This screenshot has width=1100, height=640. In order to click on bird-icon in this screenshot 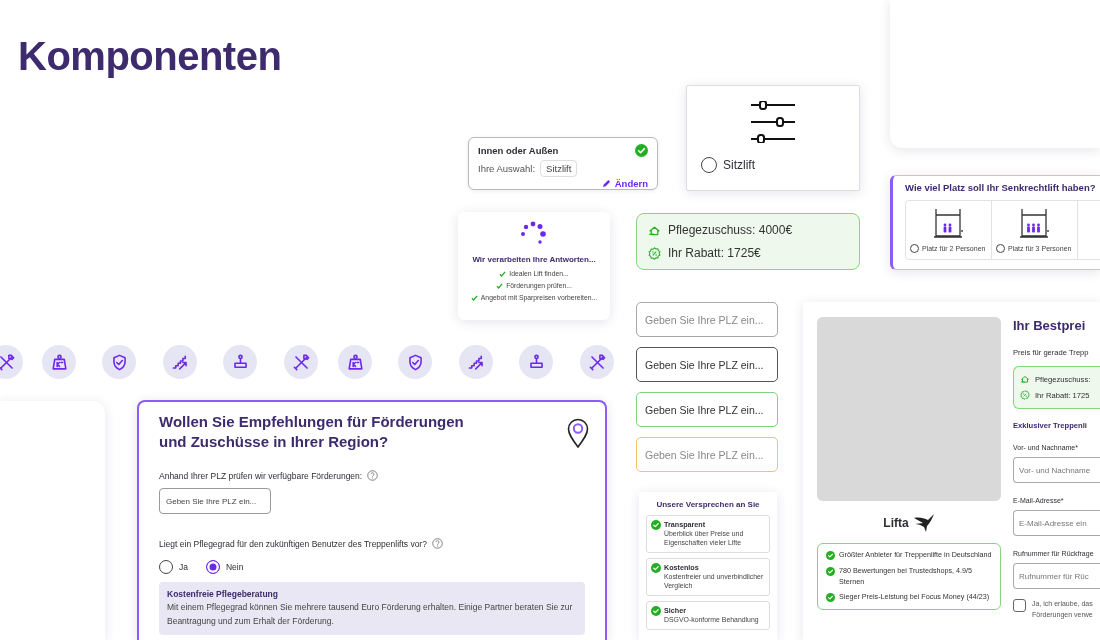, I will do `click(923, 523)`.